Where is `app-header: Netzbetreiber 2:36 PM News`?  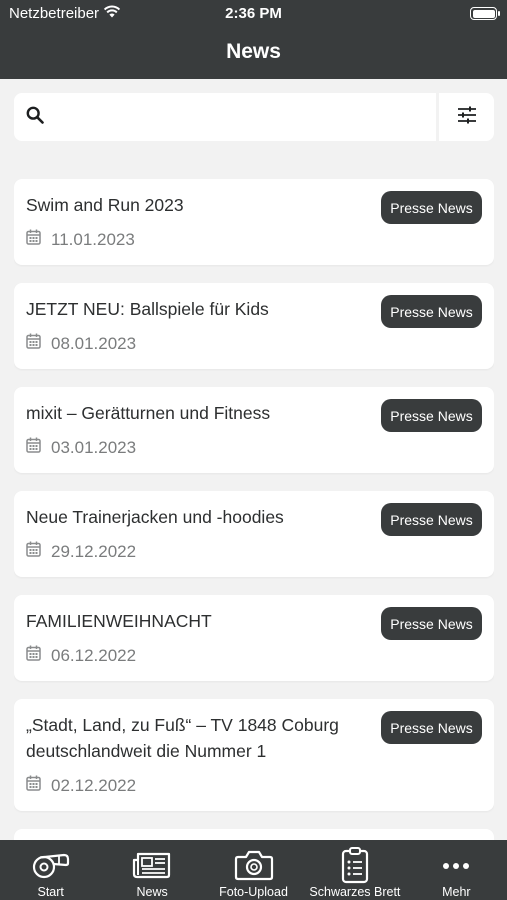
app-header: Netzbetreiber 2:36 PM News is located at coordinates (253, 39).